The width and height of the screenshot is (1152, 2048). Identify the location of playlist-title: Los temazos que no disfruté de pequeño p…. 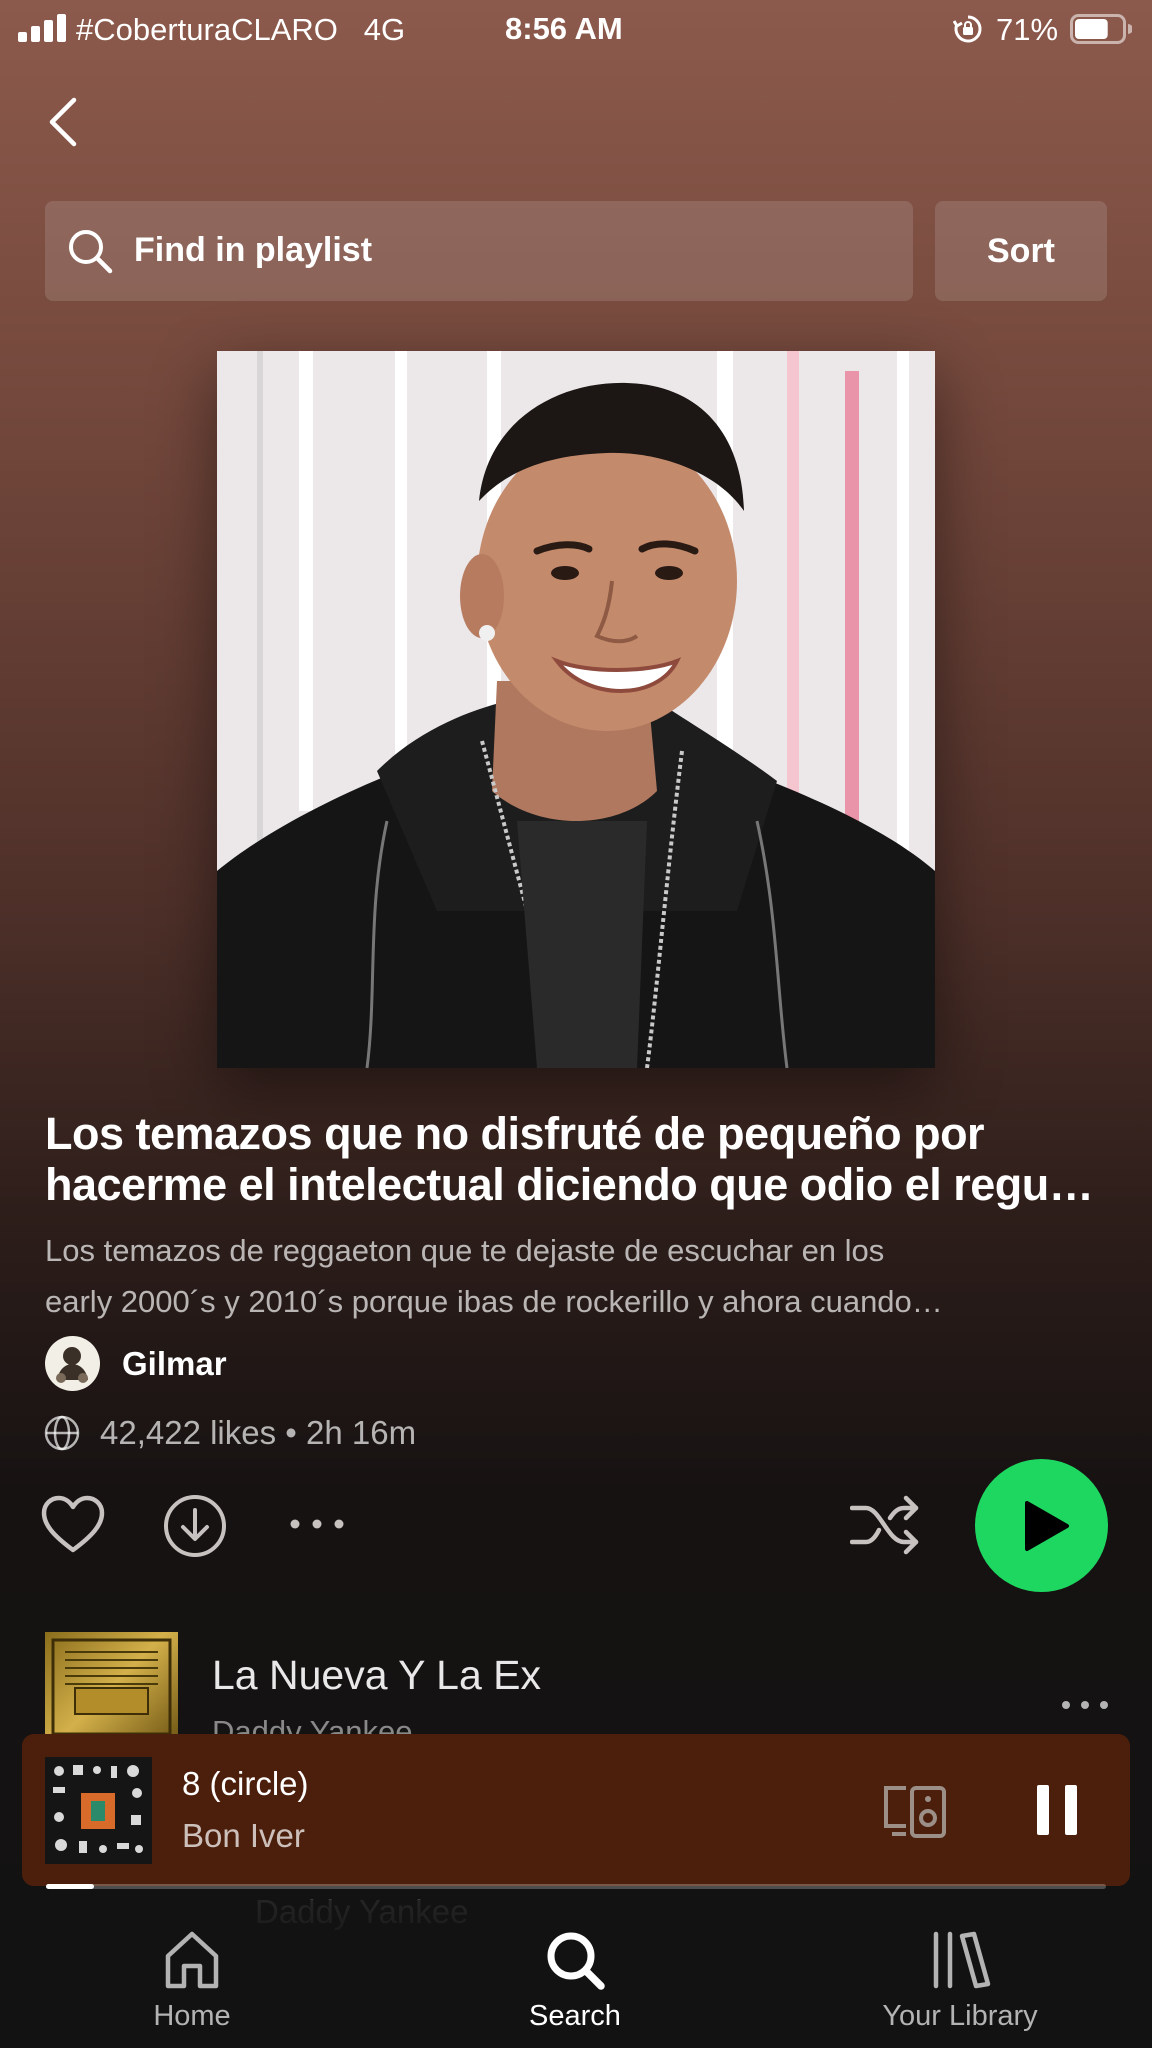
(569, 1159).